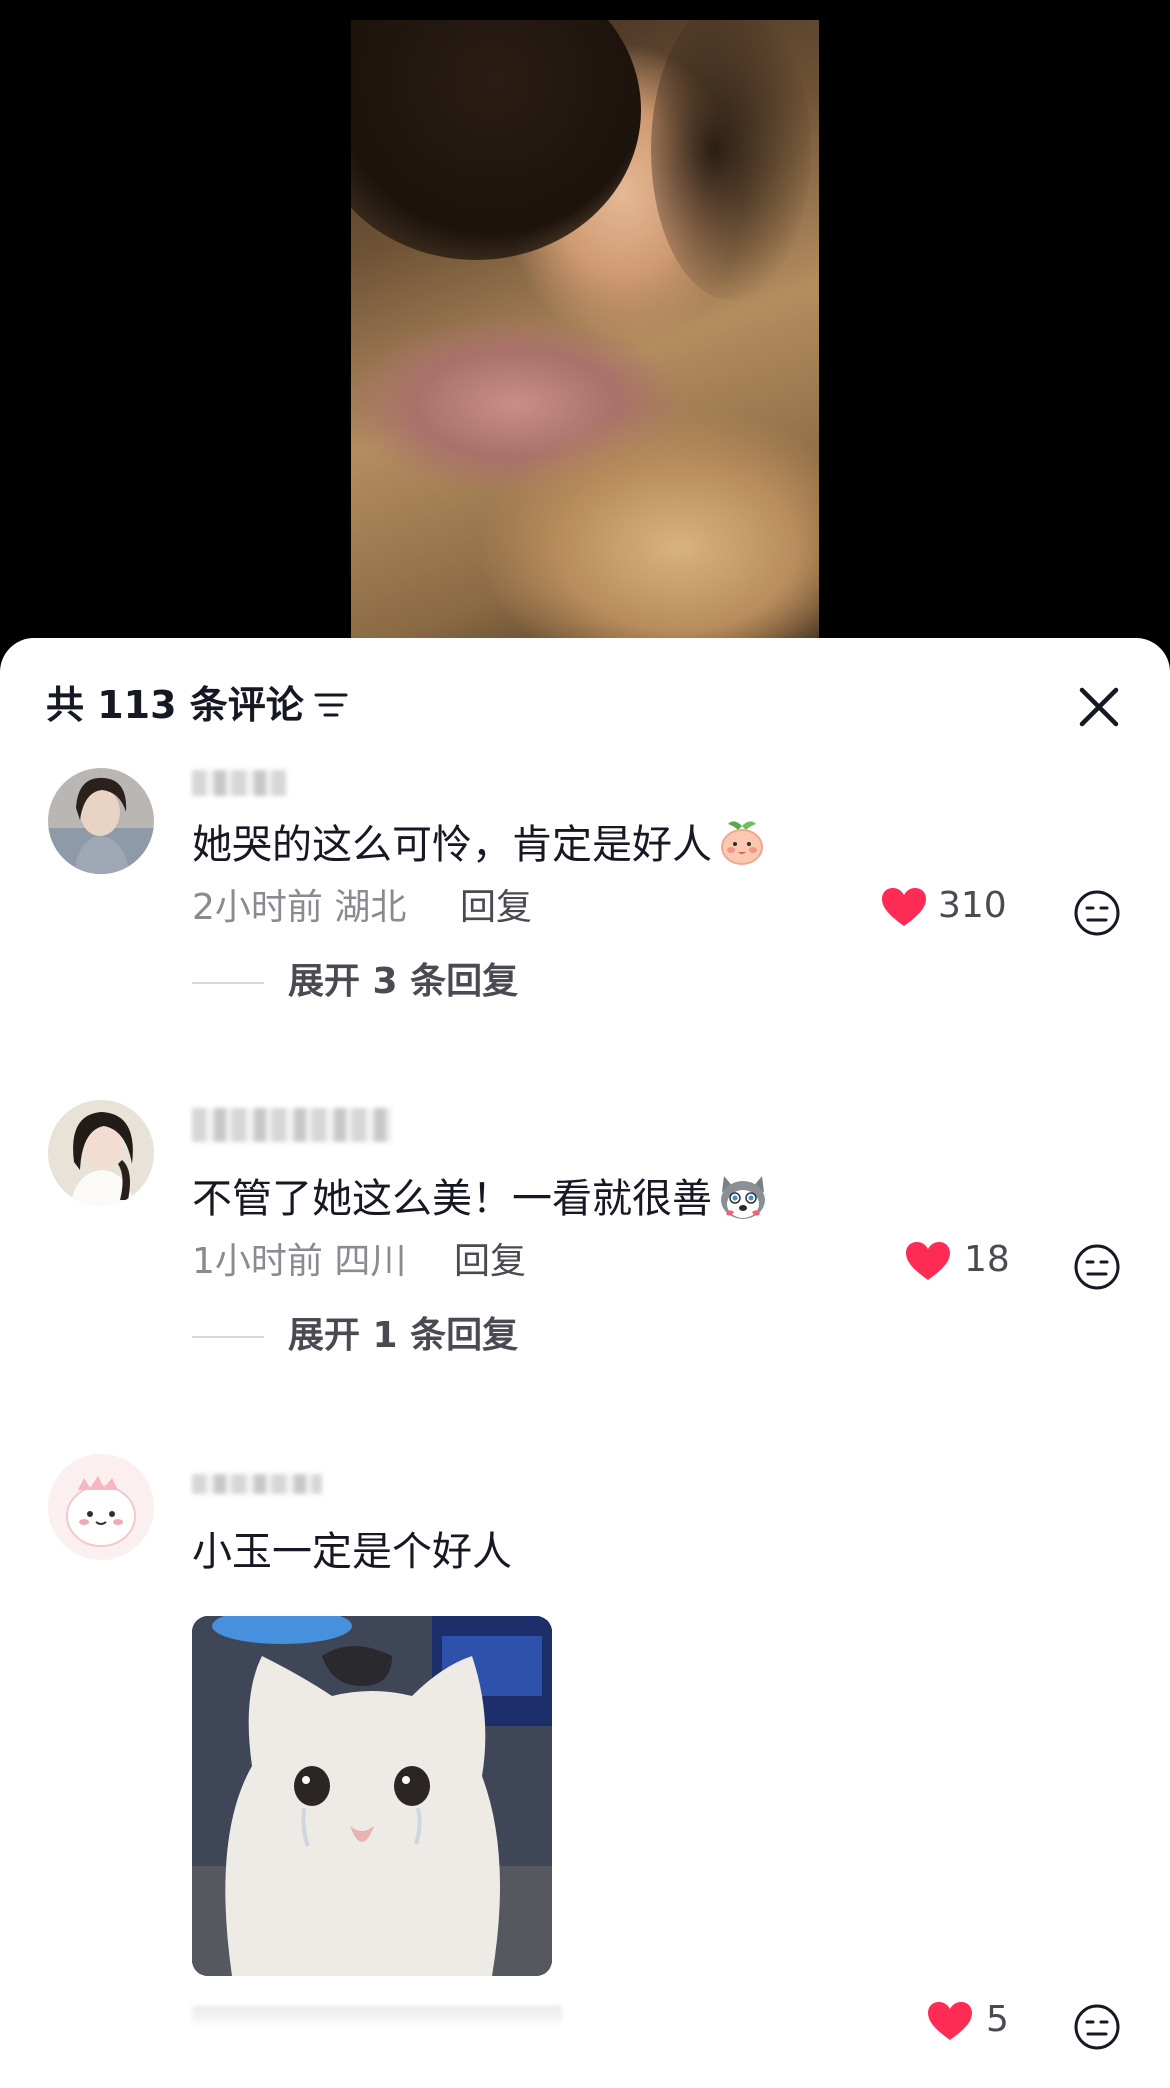  Describe the element at coordinates (959, 1260) in the screenshot. I see `like-button: 18` at that location.